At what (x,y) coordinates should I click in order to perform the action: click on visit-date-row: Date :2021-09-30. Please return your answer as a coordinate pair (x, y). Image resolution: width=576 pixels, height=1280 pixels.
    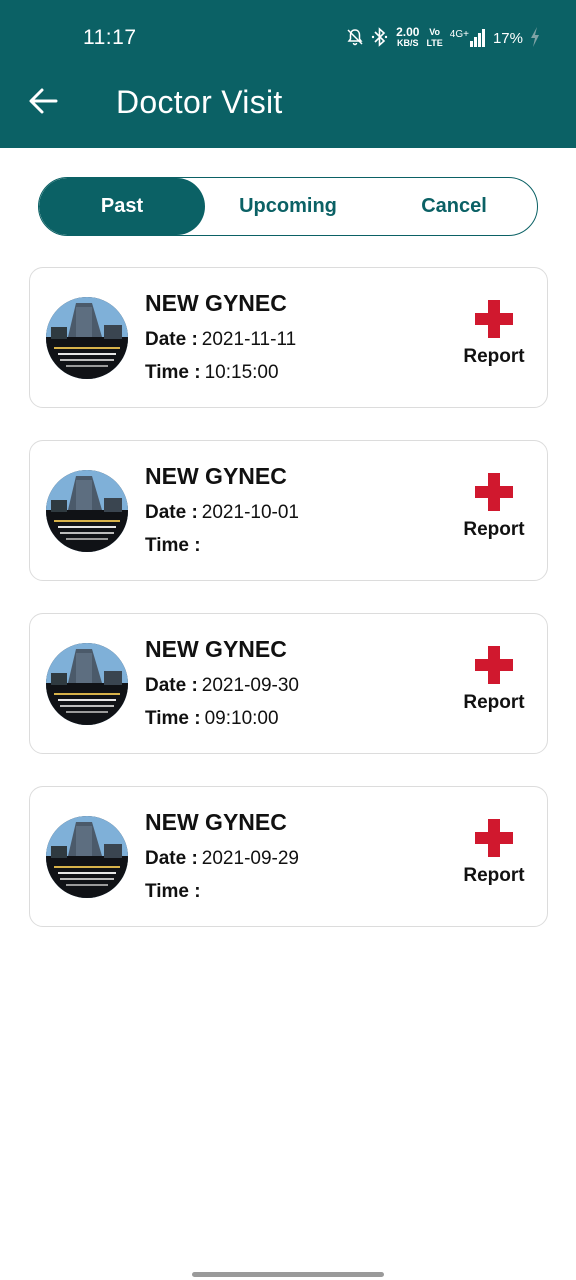
    Looking at the image, I should click on (222, 686).